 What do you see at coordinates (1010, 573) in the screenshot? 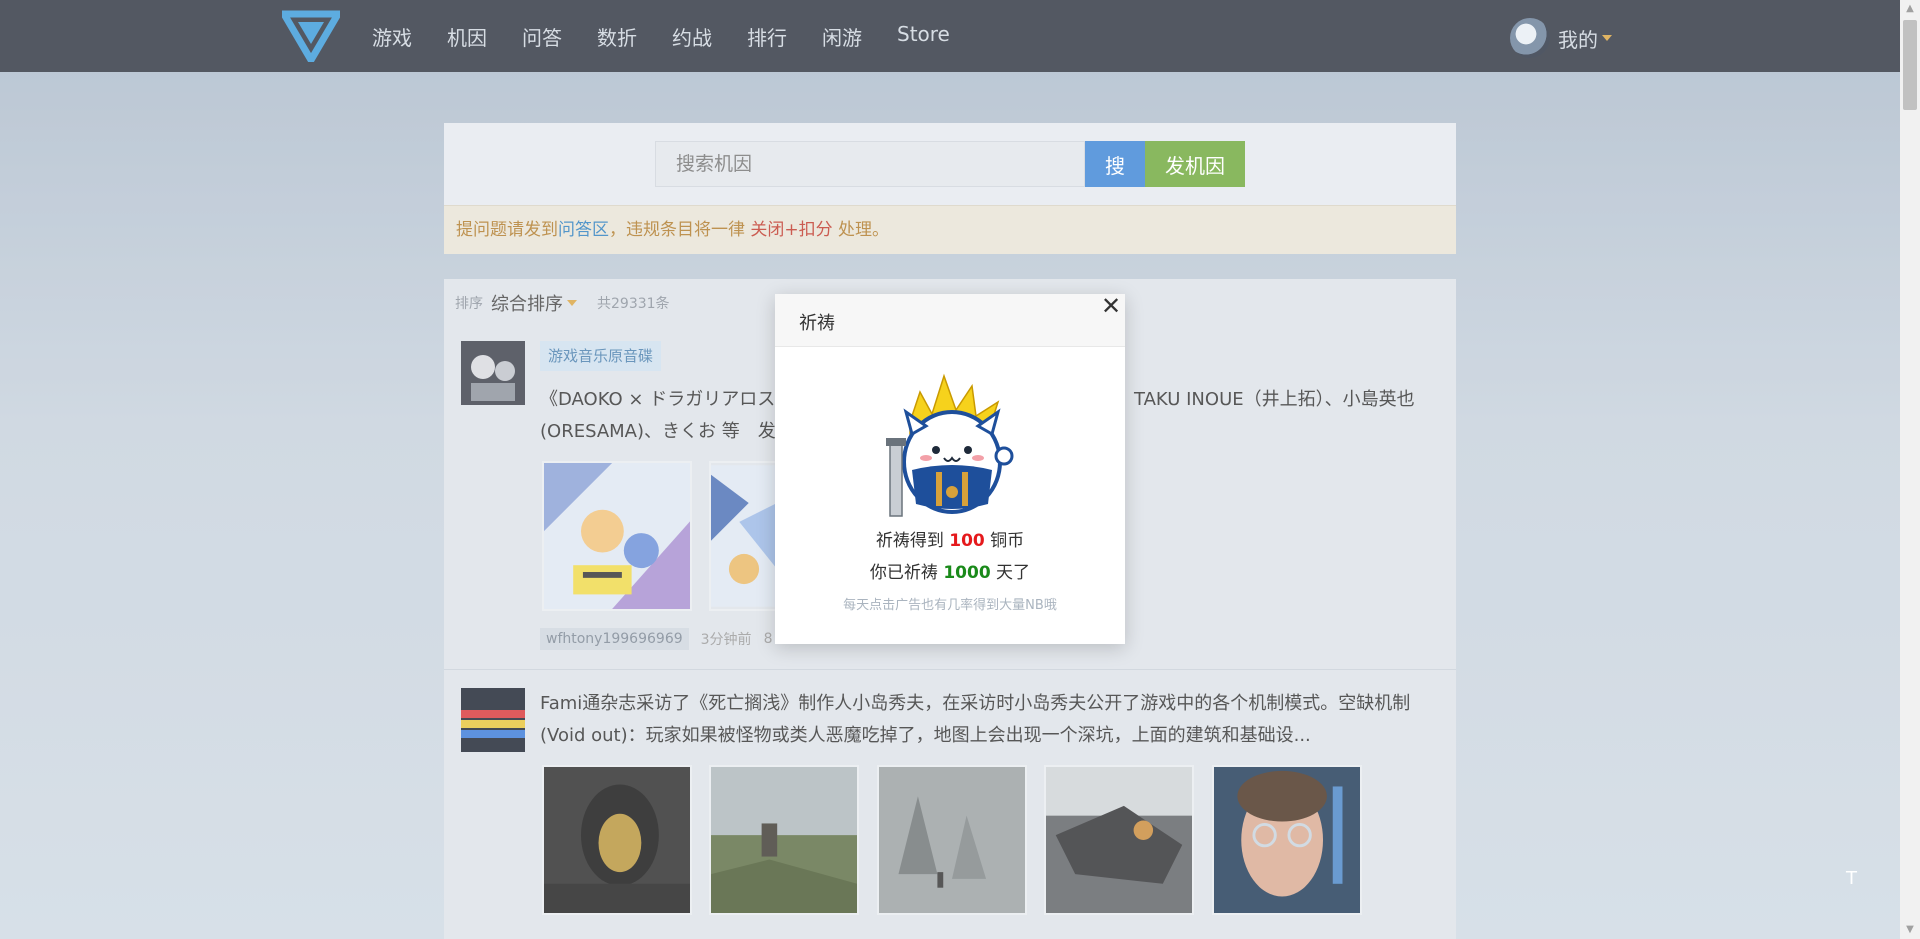
I see `days-suffix: 天了` at bounding box center [1010, 573].